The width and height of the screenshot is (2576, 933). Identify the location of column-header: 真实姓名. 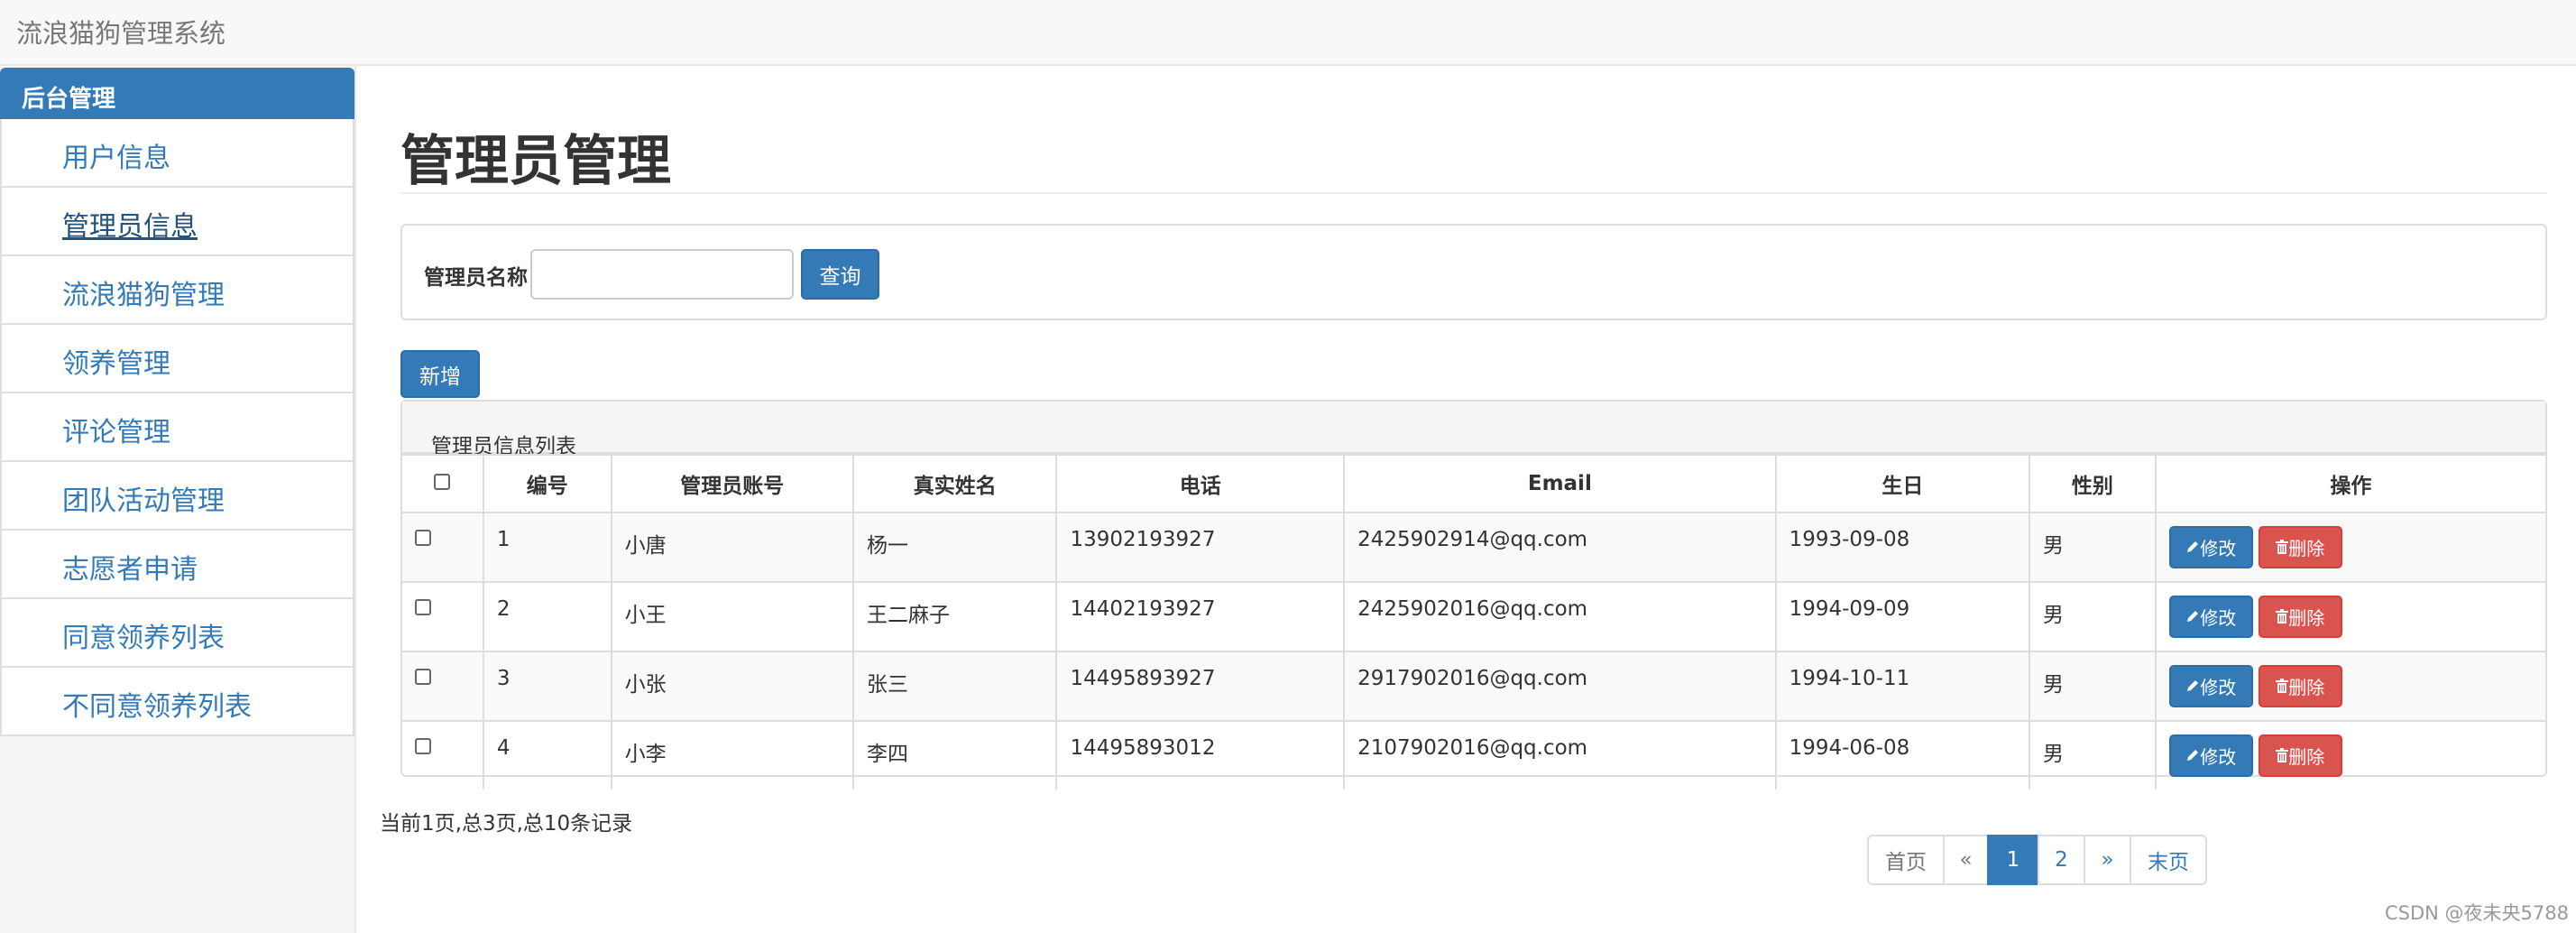
(954, 483).